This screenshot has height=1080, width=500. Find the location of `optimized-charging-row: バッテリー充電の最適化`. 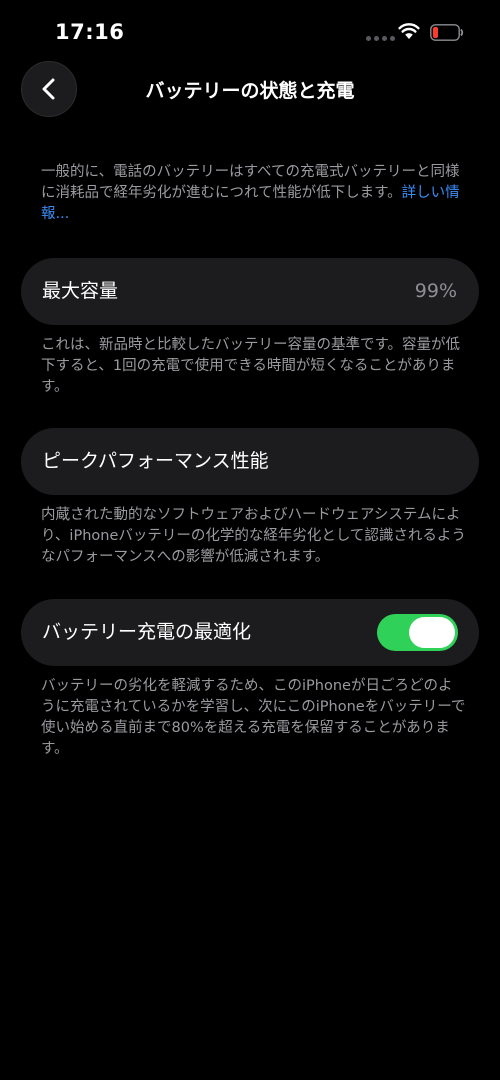

optimized-charging-row: バッテリー充電の最適化 is located at coordinates (250, 632).